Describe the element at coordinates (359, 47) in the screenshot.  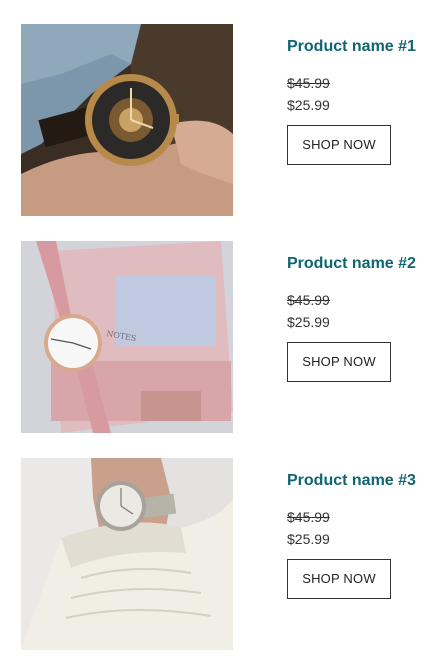
I see `product-title: Product name #1` at that location.